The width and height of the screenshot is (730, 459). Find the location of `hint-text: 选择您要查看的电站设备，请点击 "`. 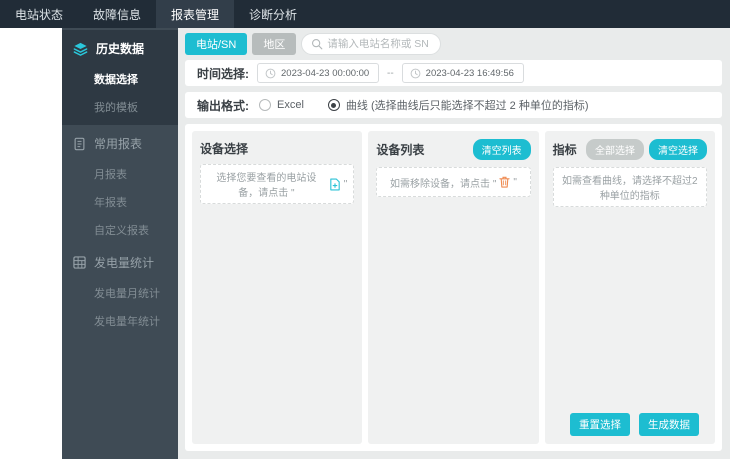

hint-text: 选择您要查看的电站设备，请点击 " is located at coordinates (266, 186).